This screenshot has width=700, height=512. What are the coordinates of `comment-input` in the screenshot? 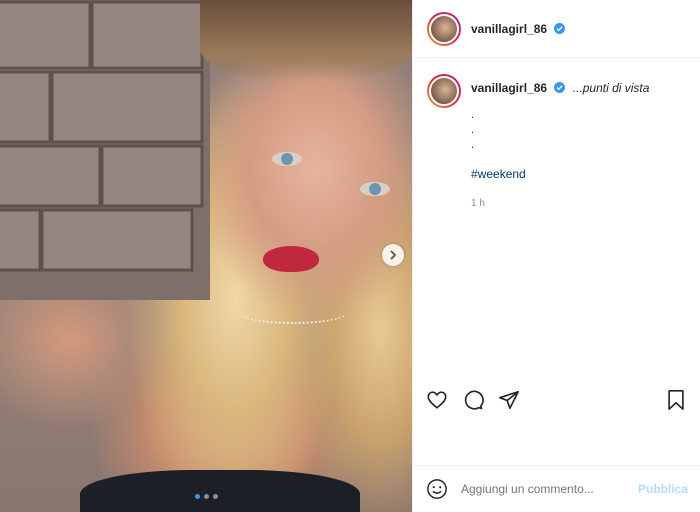 It's located at (549, 489).